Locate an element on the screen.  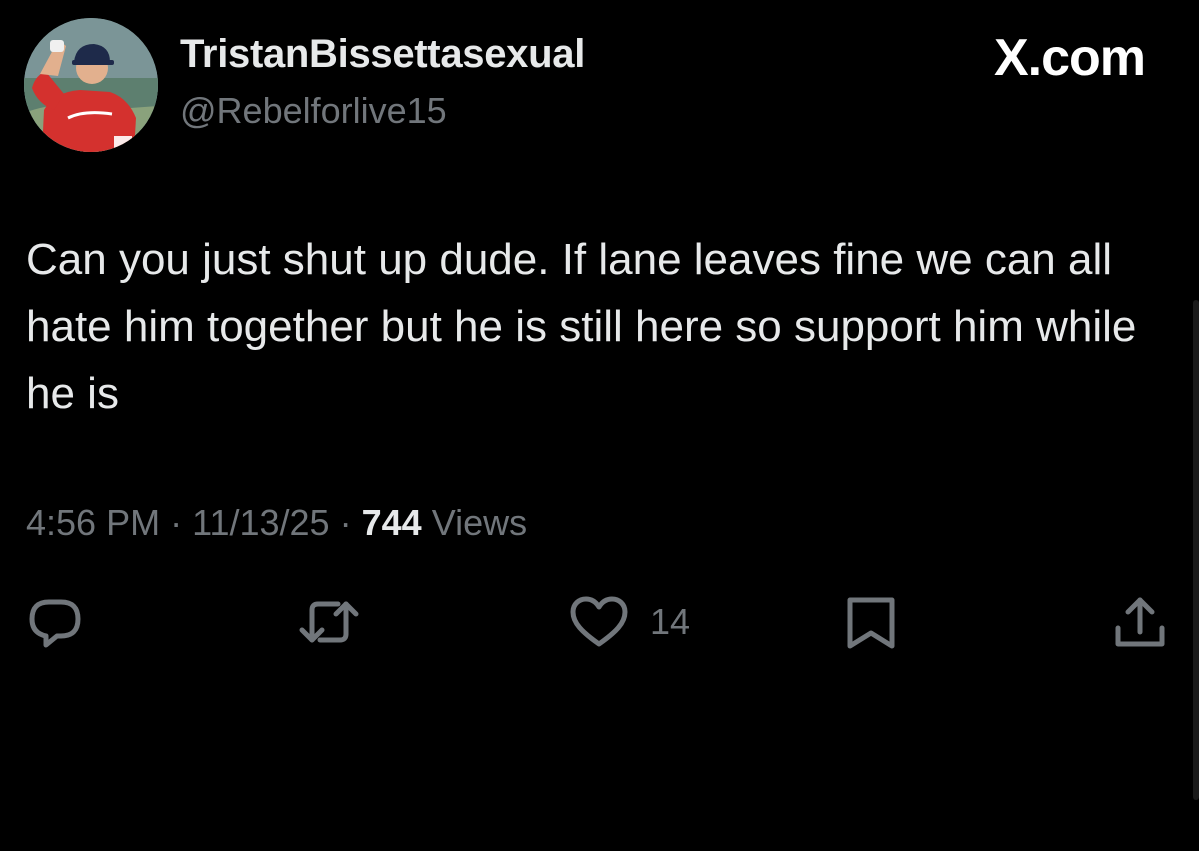
bookmark-button is located at coordinates (871, 622).